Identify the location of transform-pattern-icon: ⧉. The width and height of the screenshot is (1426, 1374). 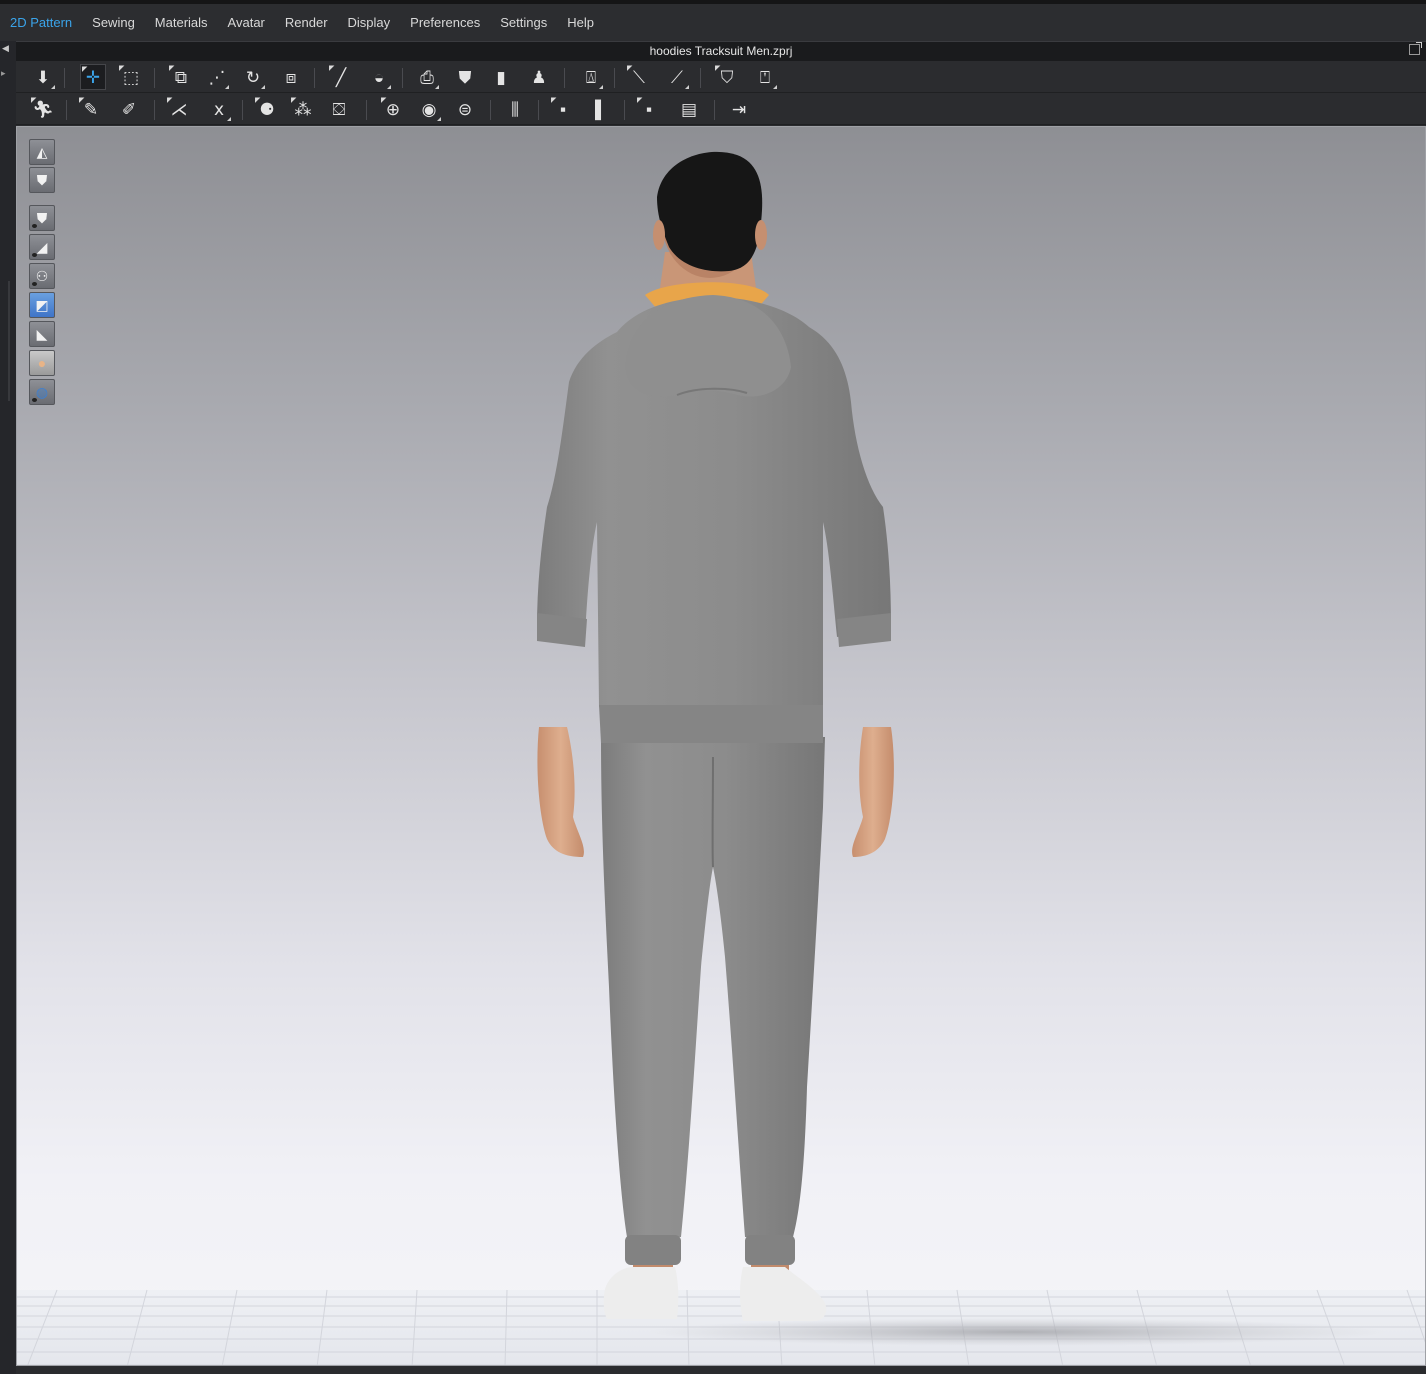
(181, 77).